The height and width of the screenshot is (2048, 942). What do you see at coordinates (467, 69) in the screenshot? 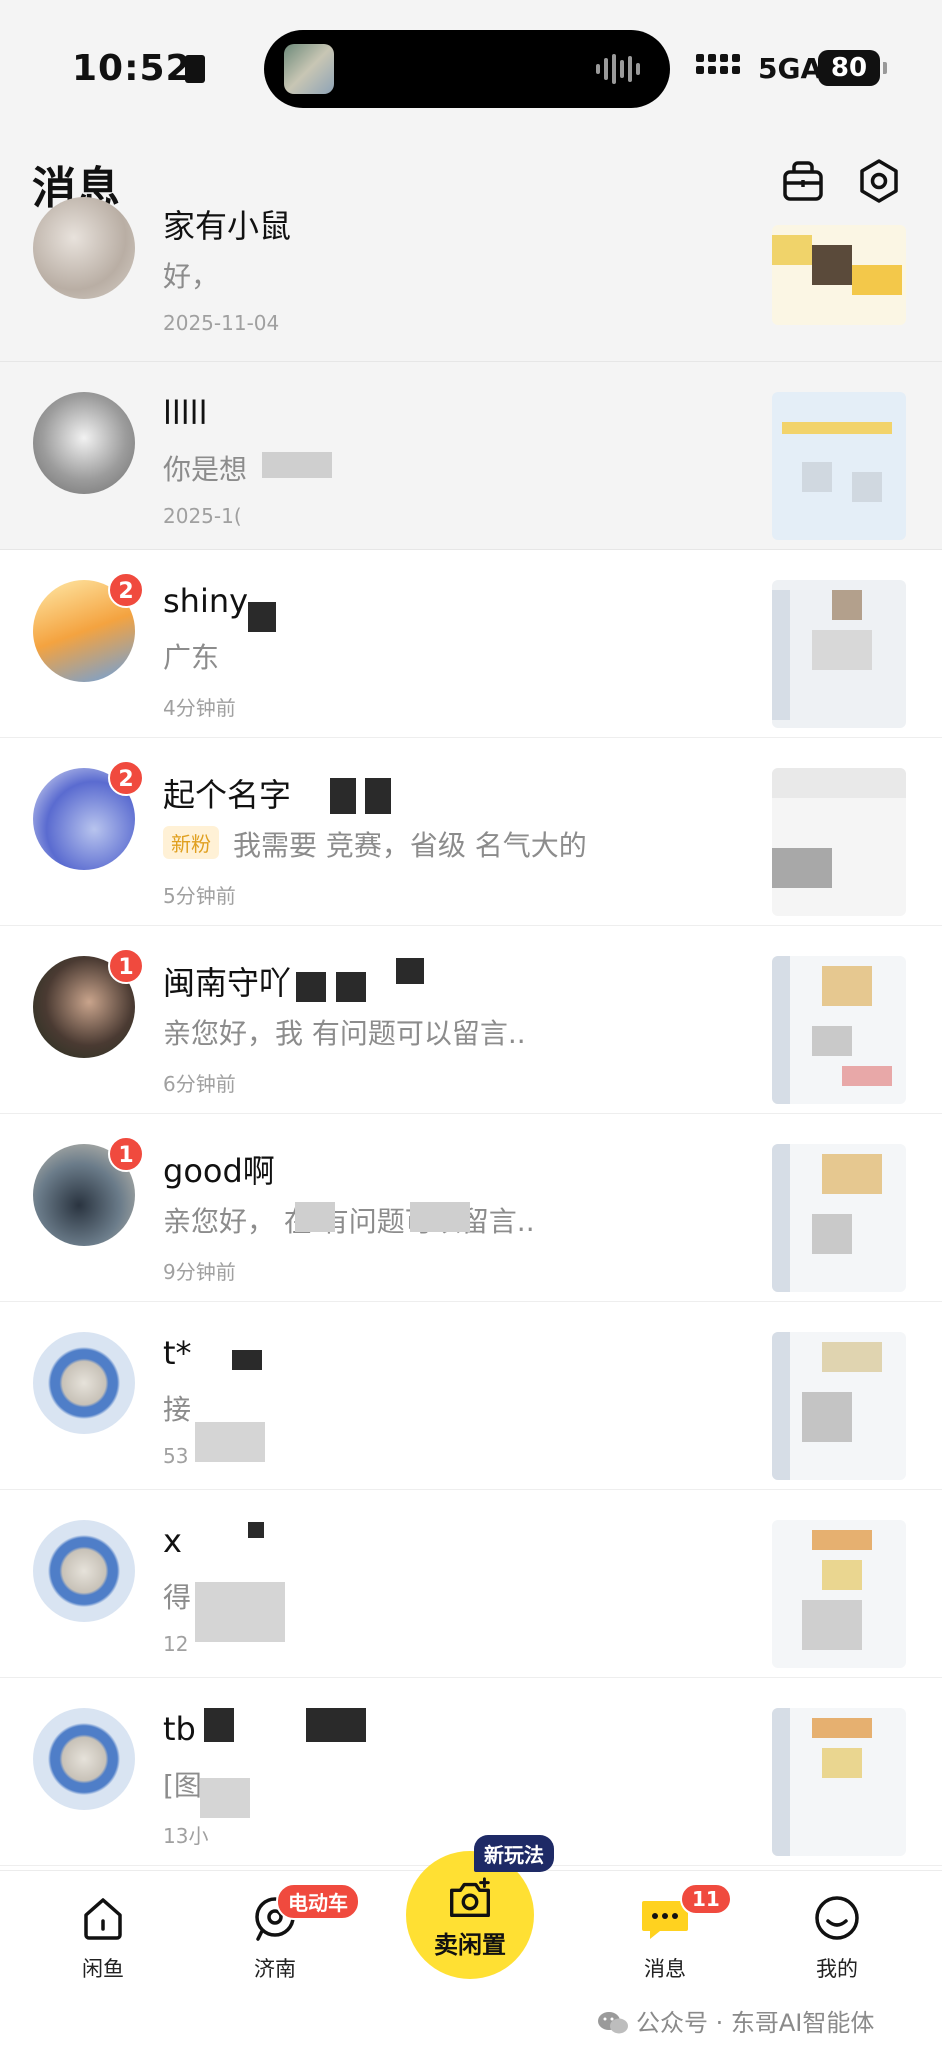
I see `dynamic-island` at bounding box center [467, 69].